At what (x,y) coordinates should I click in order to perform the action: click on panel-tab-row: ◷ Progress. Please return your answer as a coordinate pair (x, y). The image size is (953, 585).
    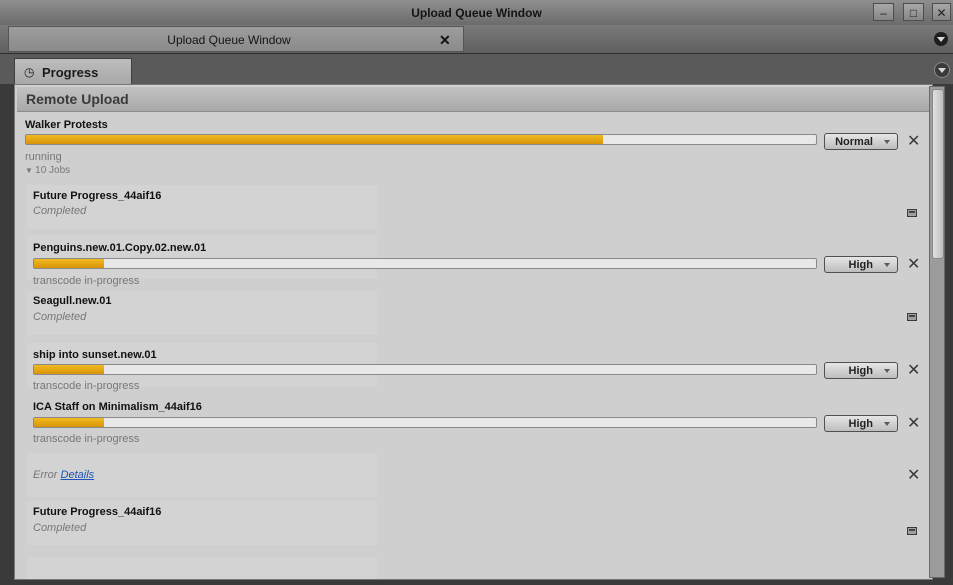
    Looking at the image, I should click on (476, 69).